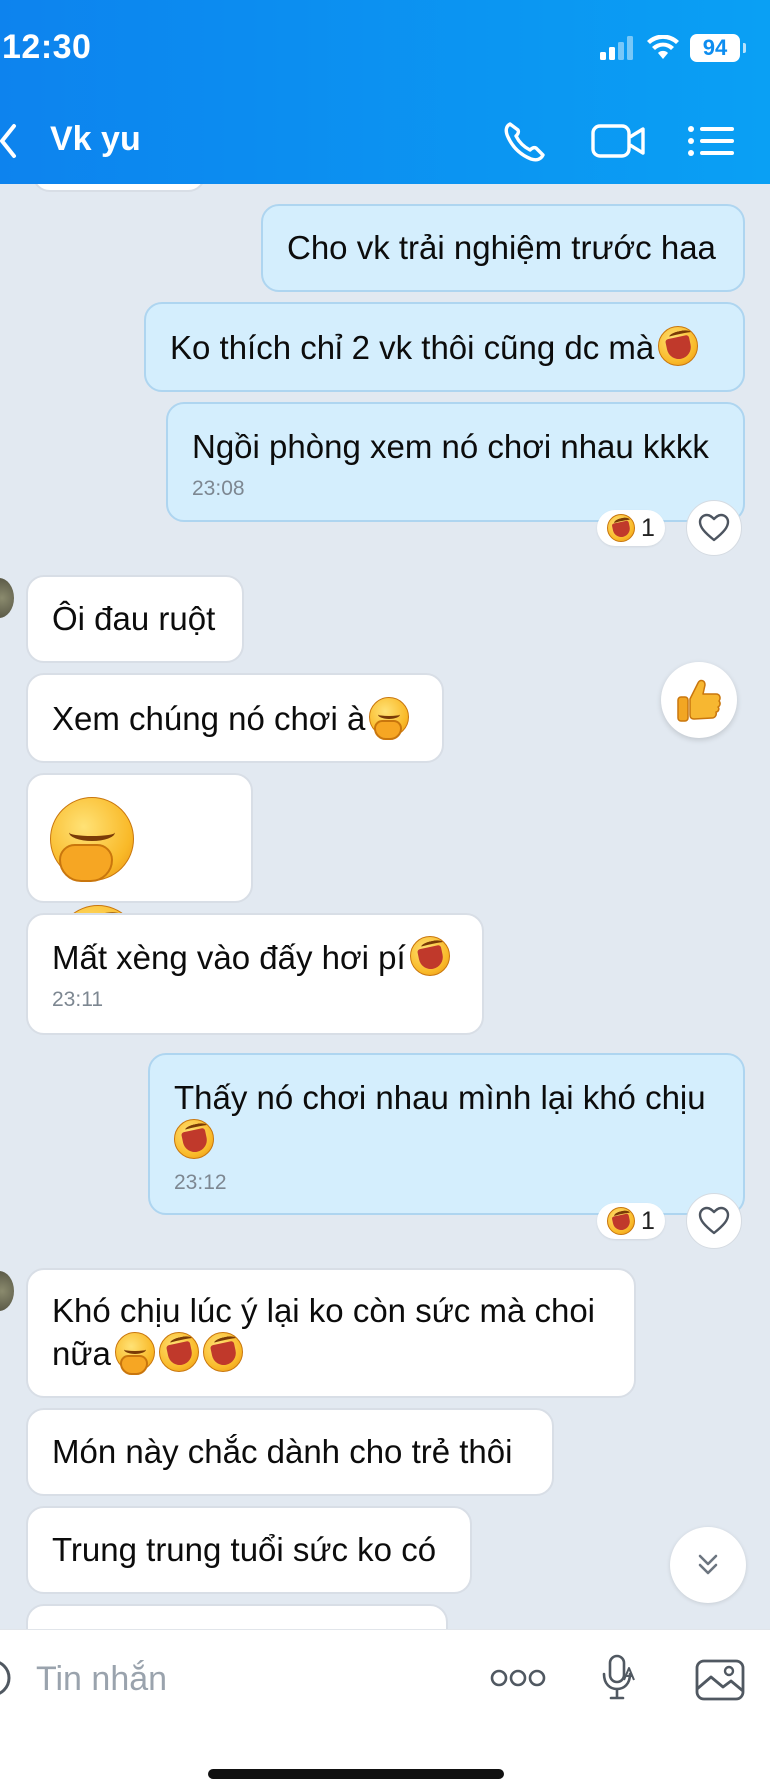 The image size is (770, 1792). I want to click on send-image-button, so click(720, 1678).